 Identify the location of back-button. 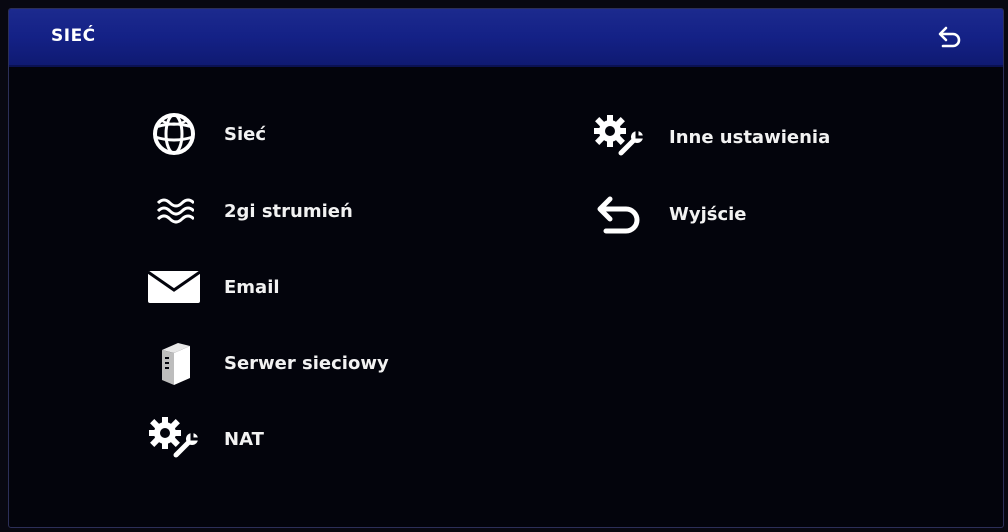
(950, 37).